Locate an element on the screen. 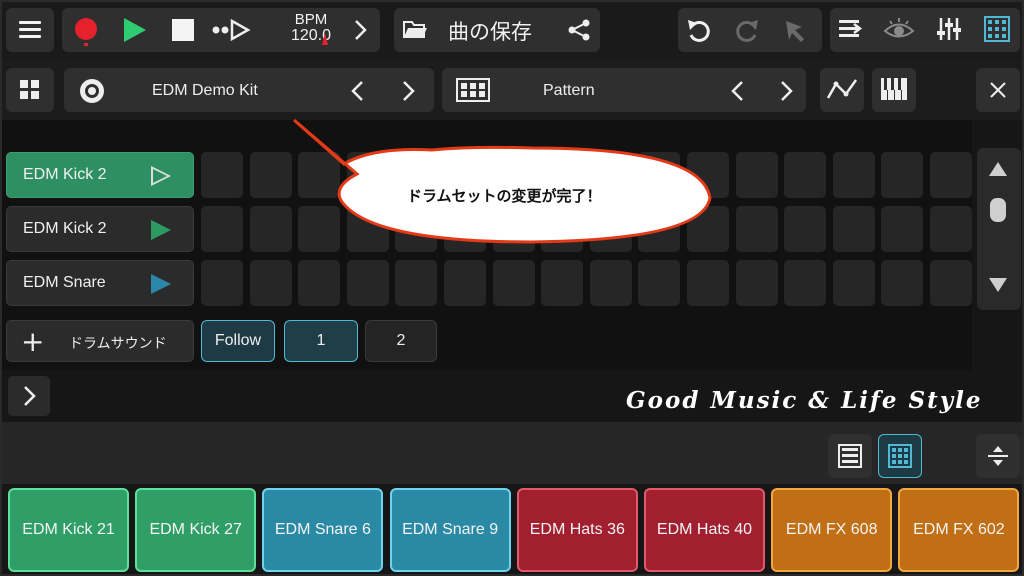 The width and height of the screenshot is (1024, 576). kit-prev-button is located at coordinates (358, 91).